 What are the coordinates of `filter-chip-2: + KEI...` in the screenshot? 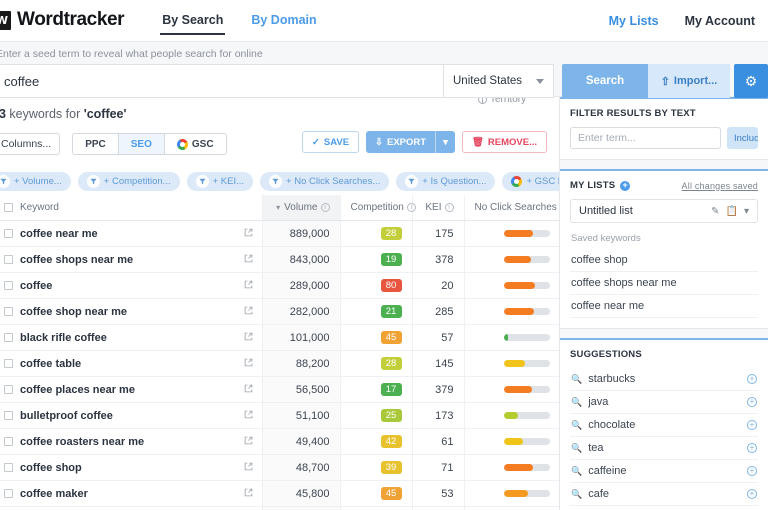 It's located at (220, 181).